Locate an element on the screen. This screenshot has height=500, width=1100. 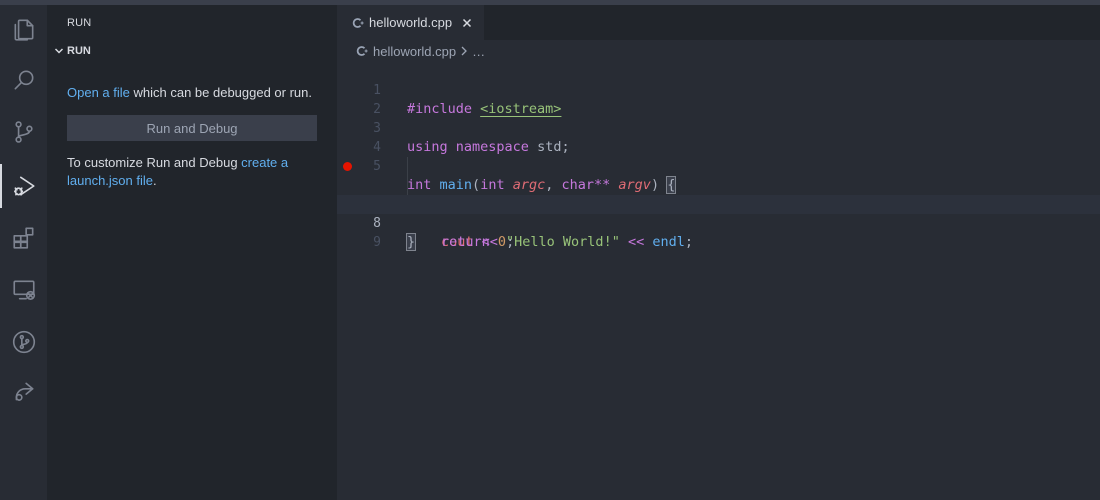
line-text: } is located at coordinates (411, 242).